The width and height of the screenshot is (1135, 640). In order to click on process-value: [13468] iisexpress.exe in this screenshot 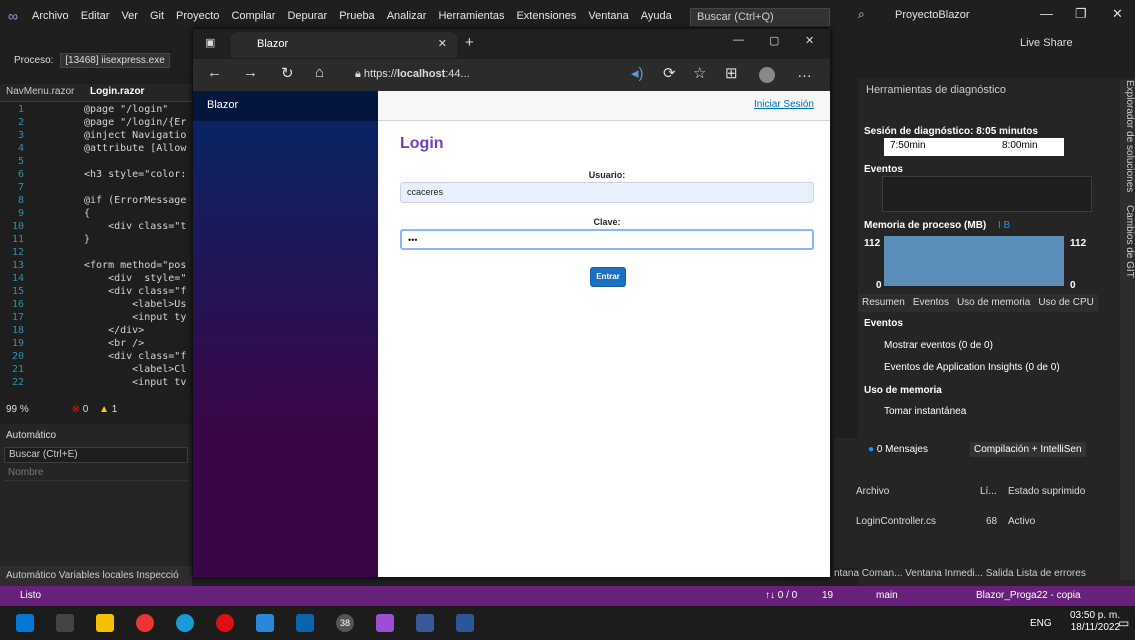, I will do `click(115, 60)`.